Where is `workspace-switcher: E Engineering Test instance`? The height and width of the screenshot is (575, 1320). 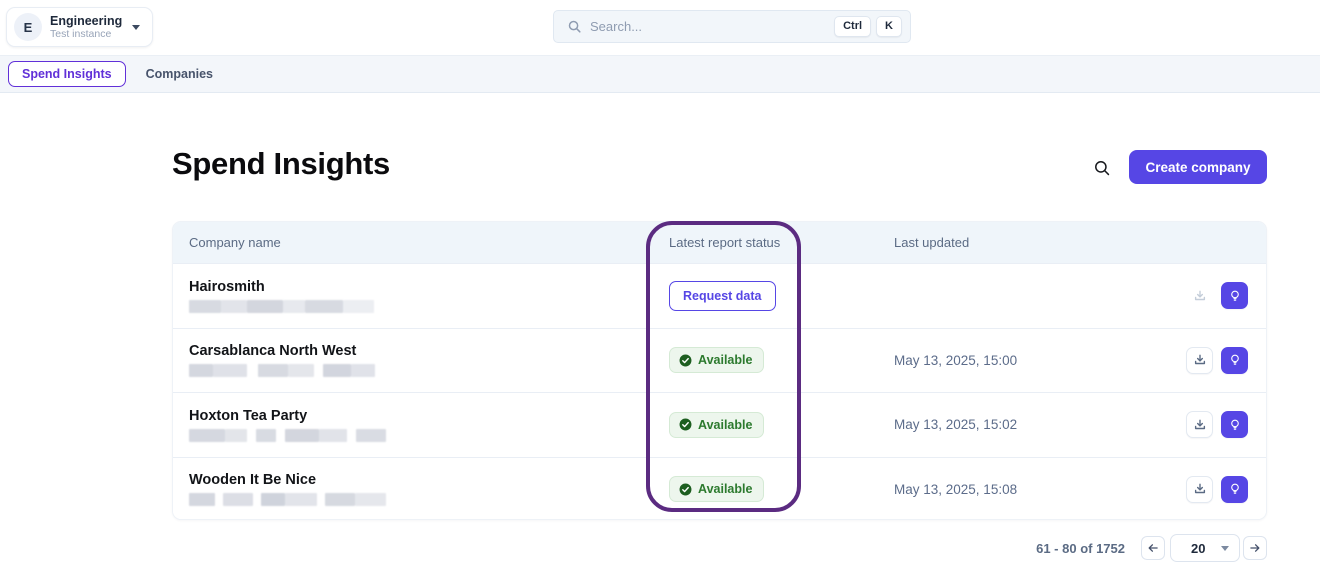
workspace-switcher: E Engineering Test instance is located at coordinates (80, 27).